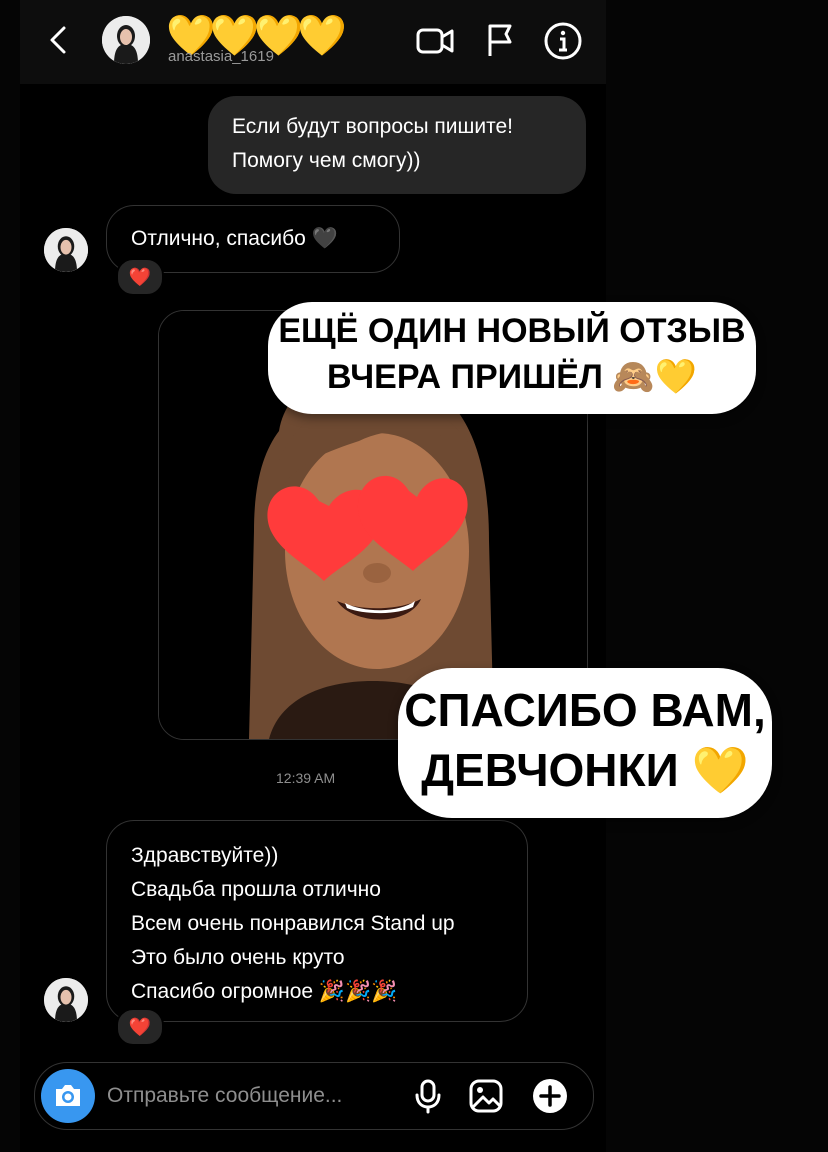 This screenshot has width=828, height=1152. Describe the element at coordinates (59, 40) in the screenshot. I see `back-chevron-icon` at that location.